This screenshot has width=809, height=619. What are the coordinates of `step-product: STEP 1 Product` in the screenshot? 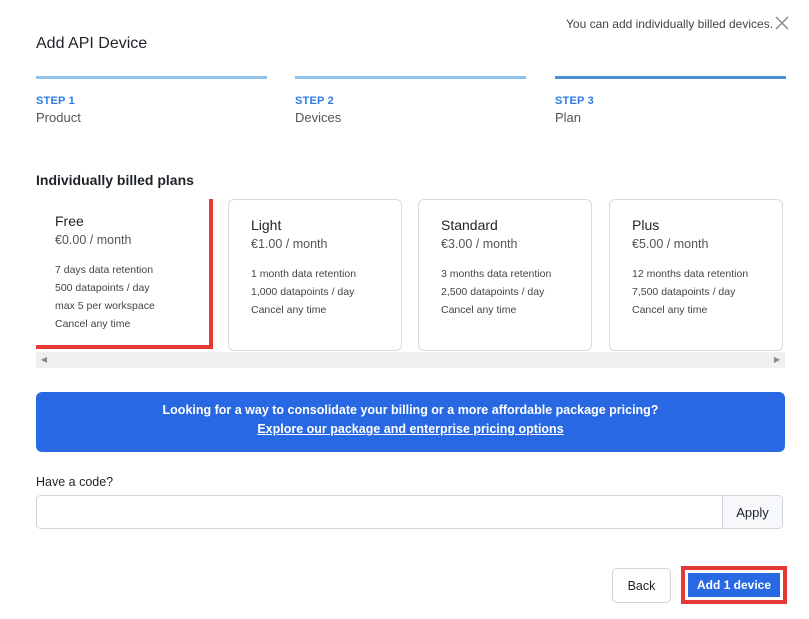 It's located at (151, 100).